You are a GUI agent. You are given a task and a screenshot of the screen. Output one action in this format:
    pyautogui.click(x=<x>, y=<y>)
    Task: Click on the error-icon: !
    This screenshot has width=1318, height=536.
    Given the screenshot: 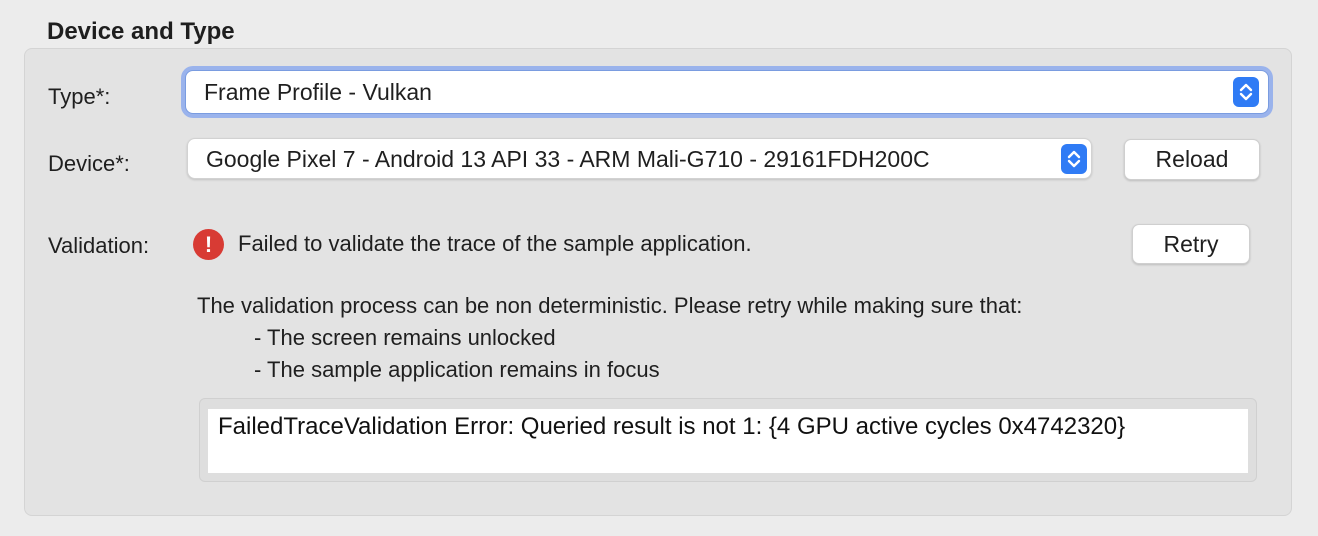 What is the action you would take?
    pyautogui.click(x=208, y=244)
    